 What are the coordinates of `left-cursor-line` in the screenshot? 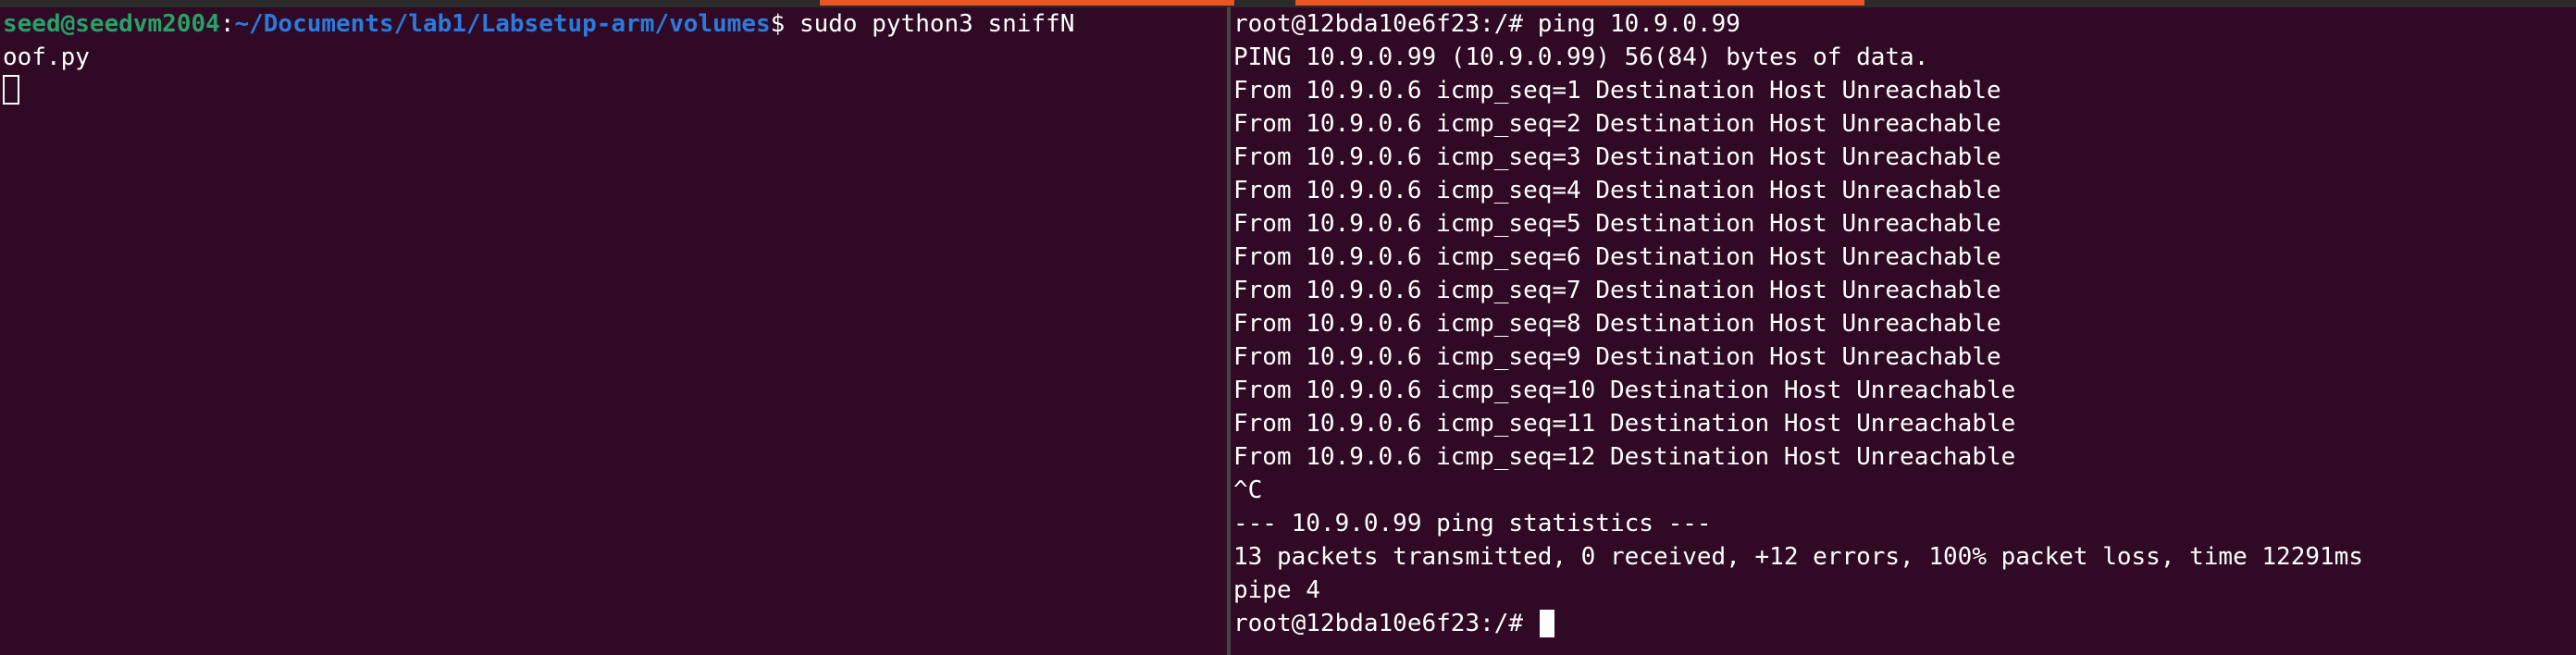 It's located at (613, 90).